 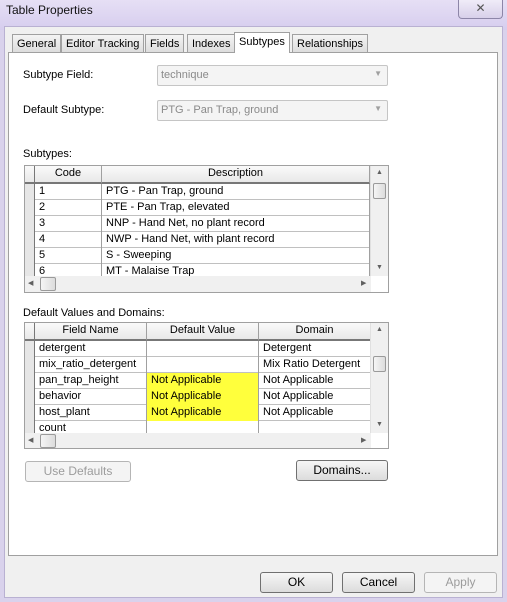 I want to click on table-cell: mix_ratio_detergent, so click(x=91, y=365).